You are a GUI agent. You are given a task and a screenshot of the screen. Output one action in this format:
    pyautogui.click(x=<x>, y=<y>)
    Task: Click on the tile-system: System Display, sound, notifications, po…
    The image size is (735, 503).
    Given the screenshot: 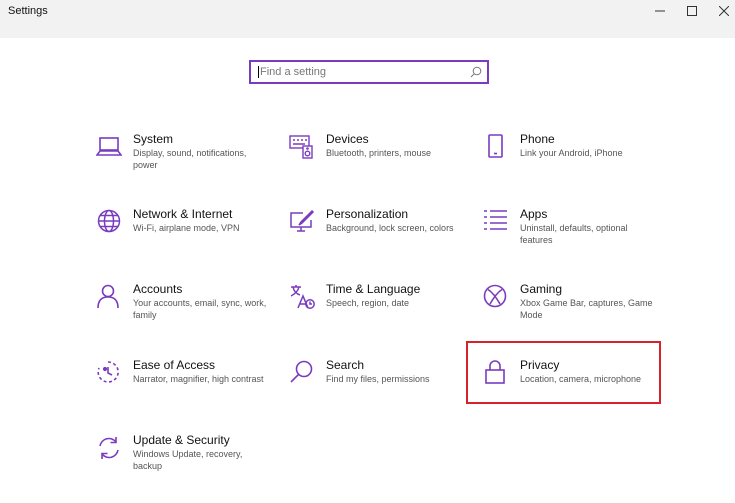 What is the action you would take?
    pyautogui.click(x=190, y=167)
    